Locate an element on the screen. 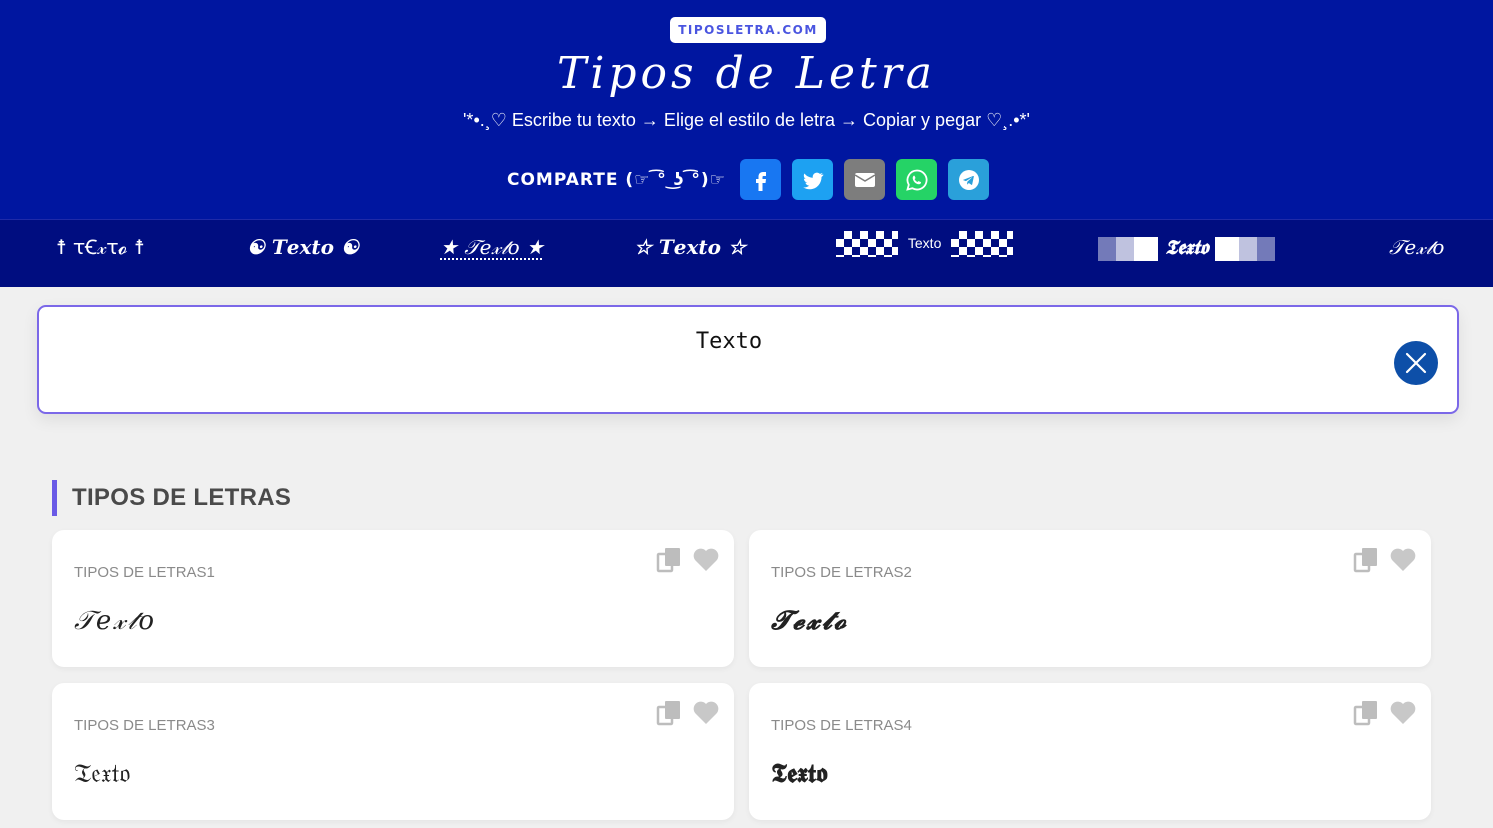  card-label: TIPOS DE LETRAS2 is located at coordinates (841, 572).